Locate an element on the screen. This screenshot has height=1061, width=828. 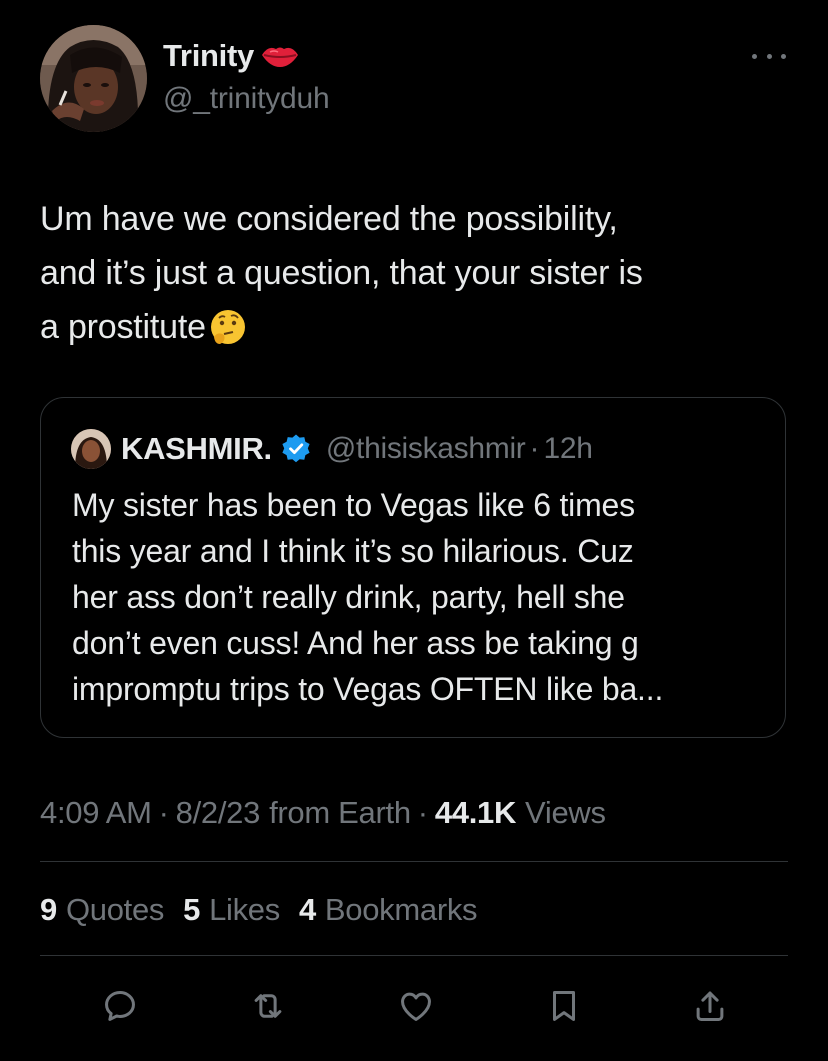
author-handle: @_trinityduh is located at coordinates (246, 99).